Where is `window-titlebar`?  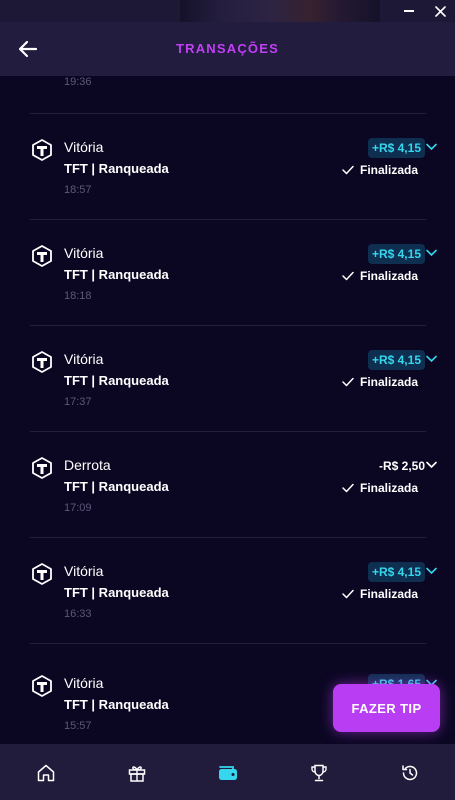
window-titlebar is located at coordinates (227, 11).